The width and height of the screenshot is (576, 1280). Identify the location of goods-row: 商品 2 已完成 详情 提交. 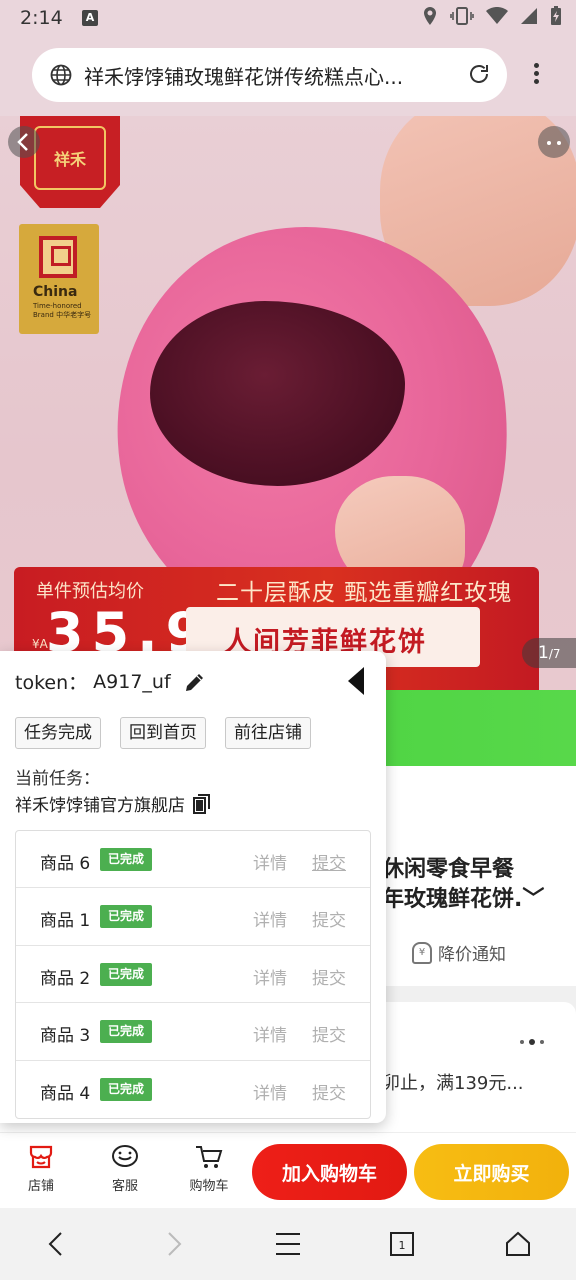
(193, 975).